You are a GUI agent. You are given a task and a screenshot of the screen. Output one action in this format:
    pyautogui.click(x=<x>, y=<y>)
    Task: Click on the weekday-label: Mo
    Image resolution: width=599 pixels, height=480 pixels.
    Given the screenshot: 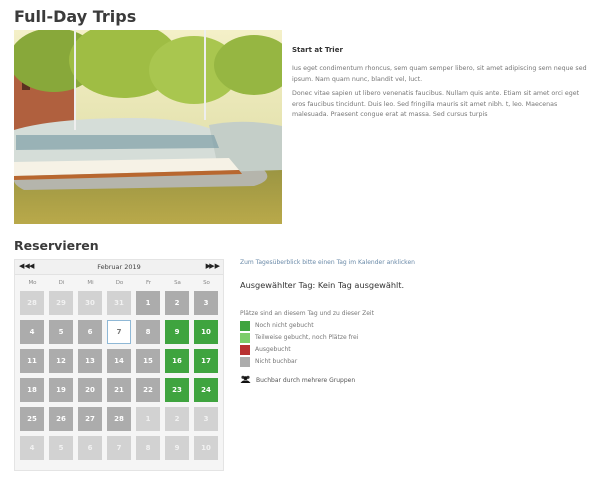 What is the action you would take?
    pyautogui.click(x=32, y=283)
    